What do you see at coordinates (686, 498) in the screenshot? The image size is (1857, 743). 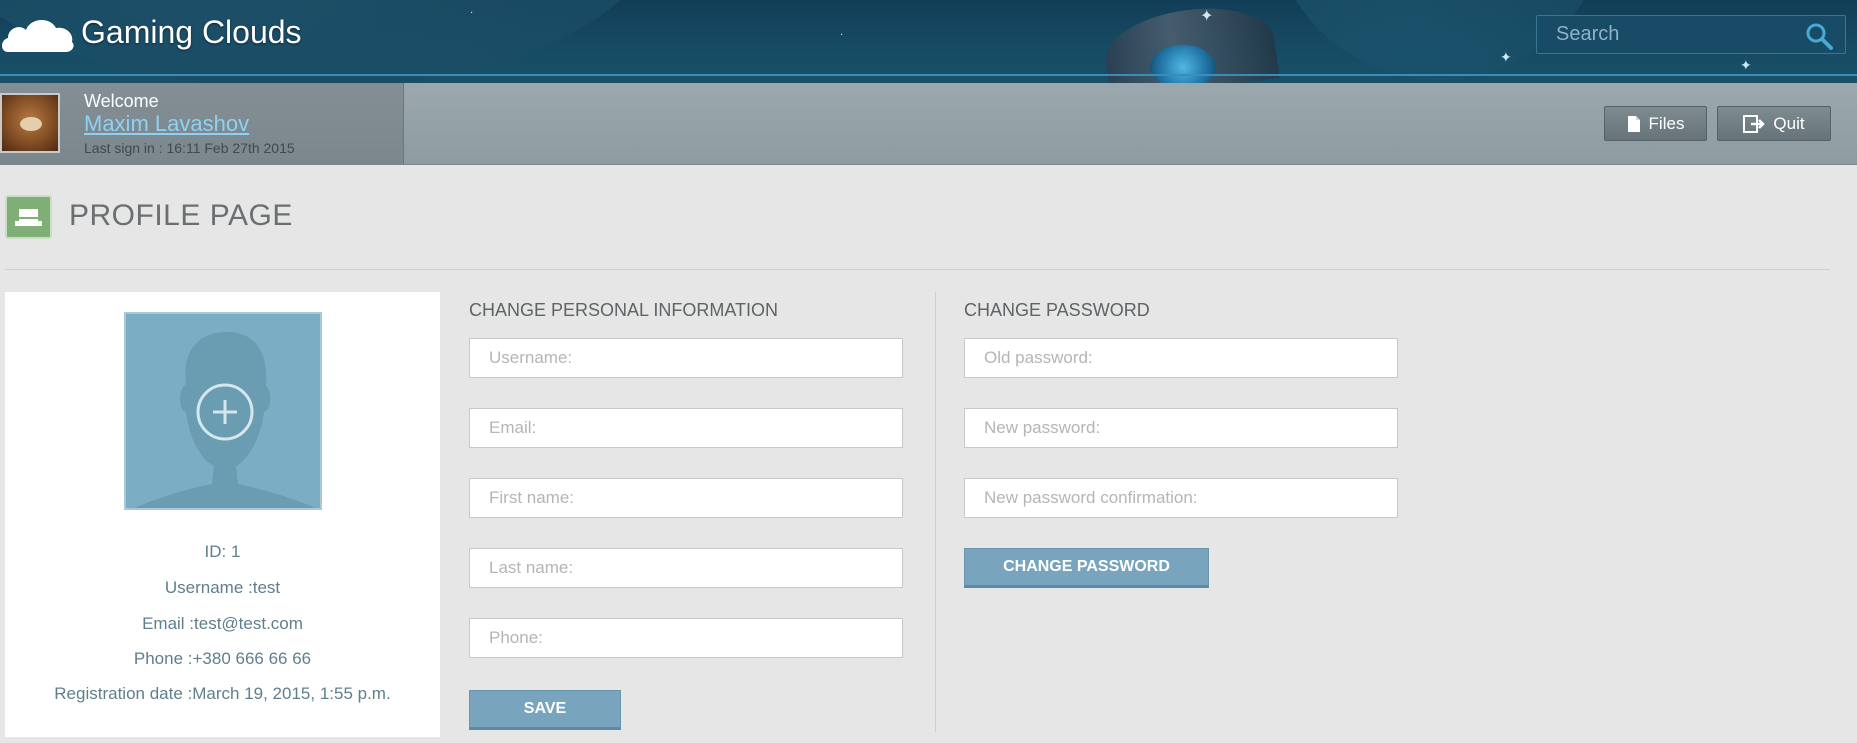 I see `first-name-field` at bounding box center [686, 498].